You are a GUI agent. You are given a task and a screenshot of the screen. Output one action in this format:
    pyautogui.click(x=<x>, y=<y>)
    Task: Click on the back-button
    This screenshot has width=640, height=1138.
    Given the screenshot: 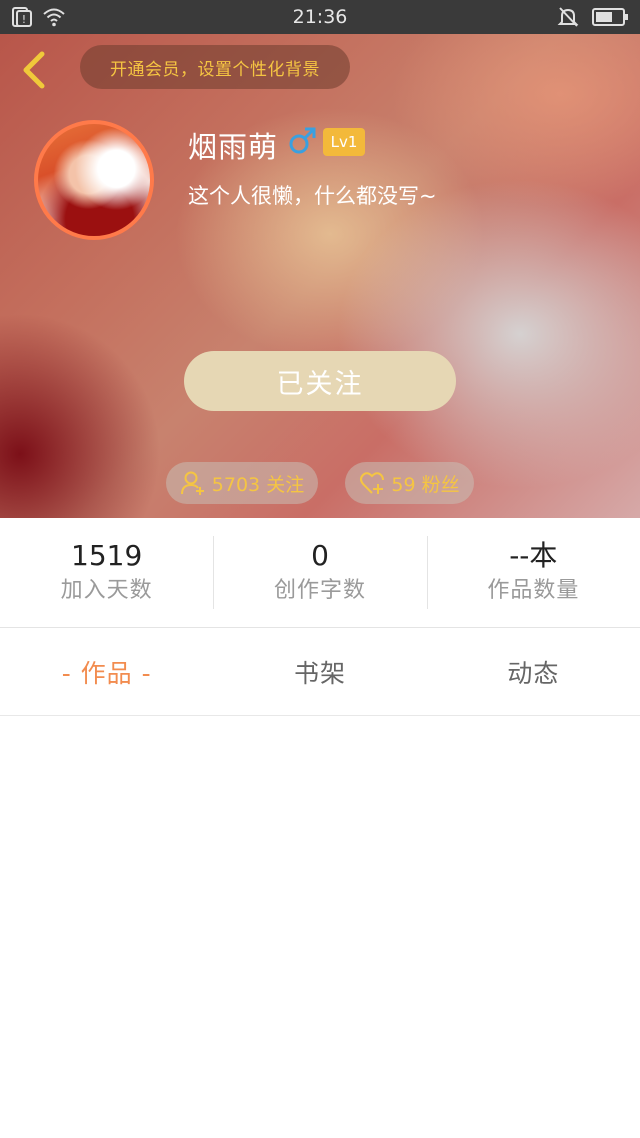 What is the action you would take?
    pyautogui.click(x=34, y=70)
    